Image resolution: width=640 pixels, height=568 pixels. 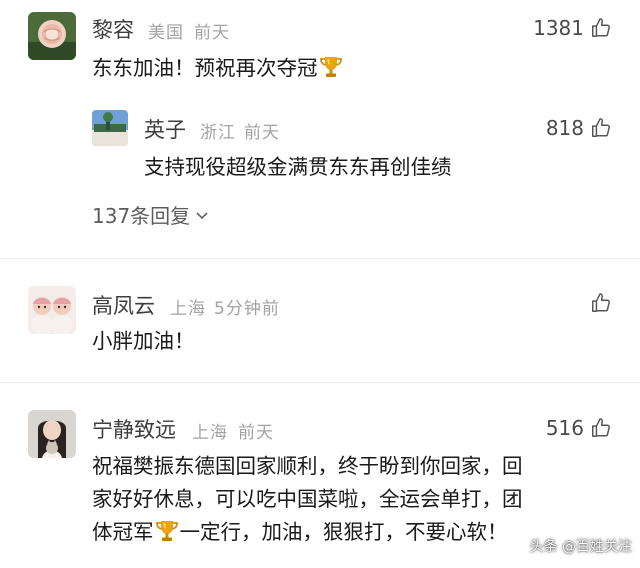 I want to click on comment-text-content: 一定行，加油，狠狠打，不要心软！, so click(x=343, y=532).